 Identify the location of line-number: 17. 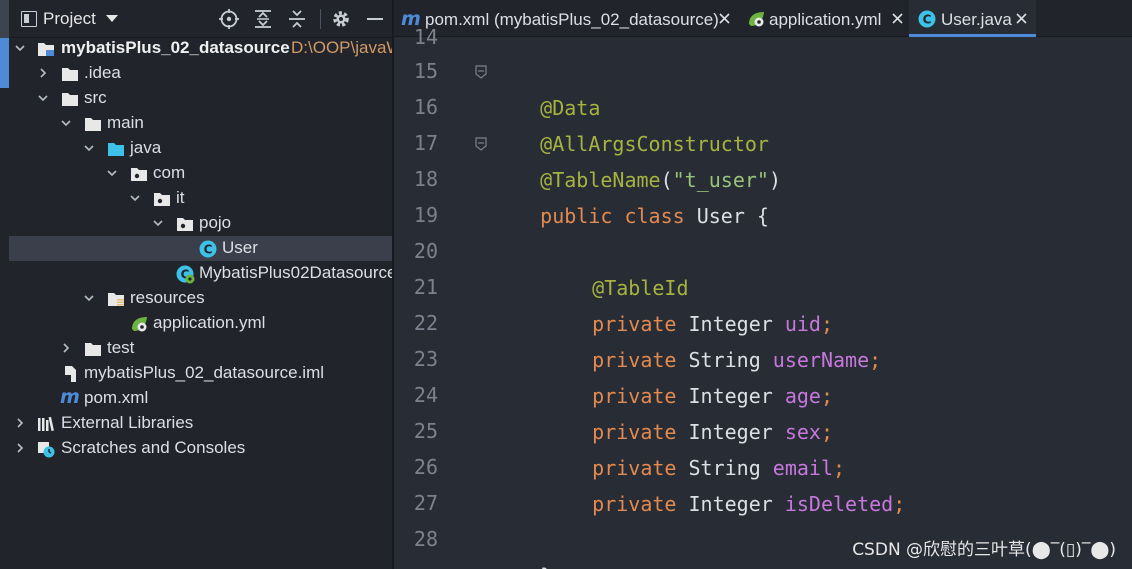
(425, 143).